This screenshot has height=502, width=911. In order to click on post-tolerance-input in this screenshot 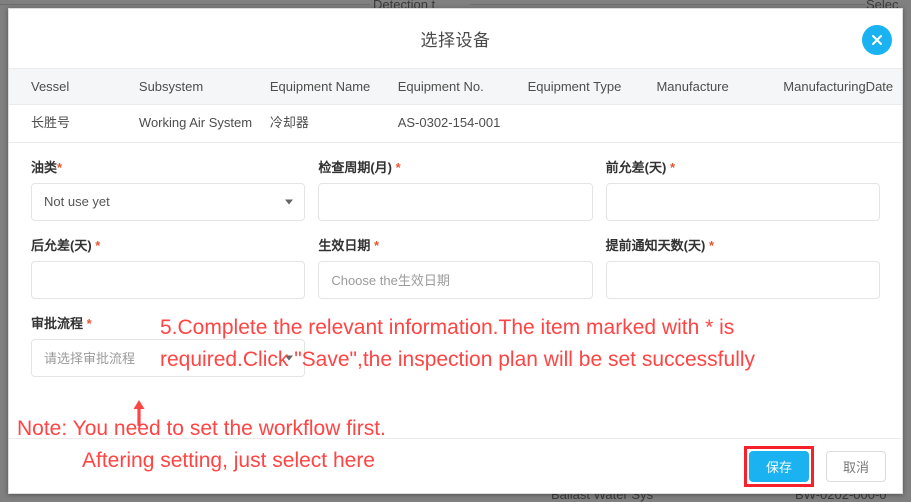, I will do `click(168, 279)`.